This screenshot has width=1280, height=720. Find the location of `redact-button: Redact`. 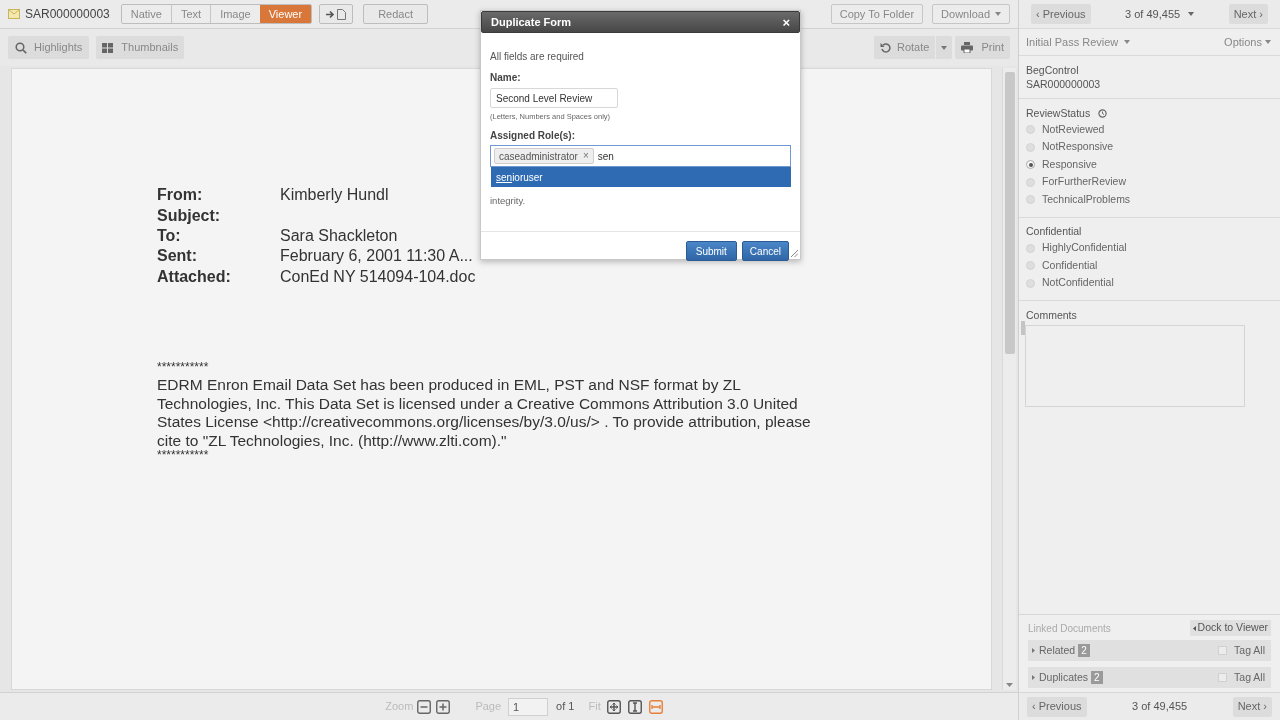

redact-button: Redact is located at coordinates (395, 14).